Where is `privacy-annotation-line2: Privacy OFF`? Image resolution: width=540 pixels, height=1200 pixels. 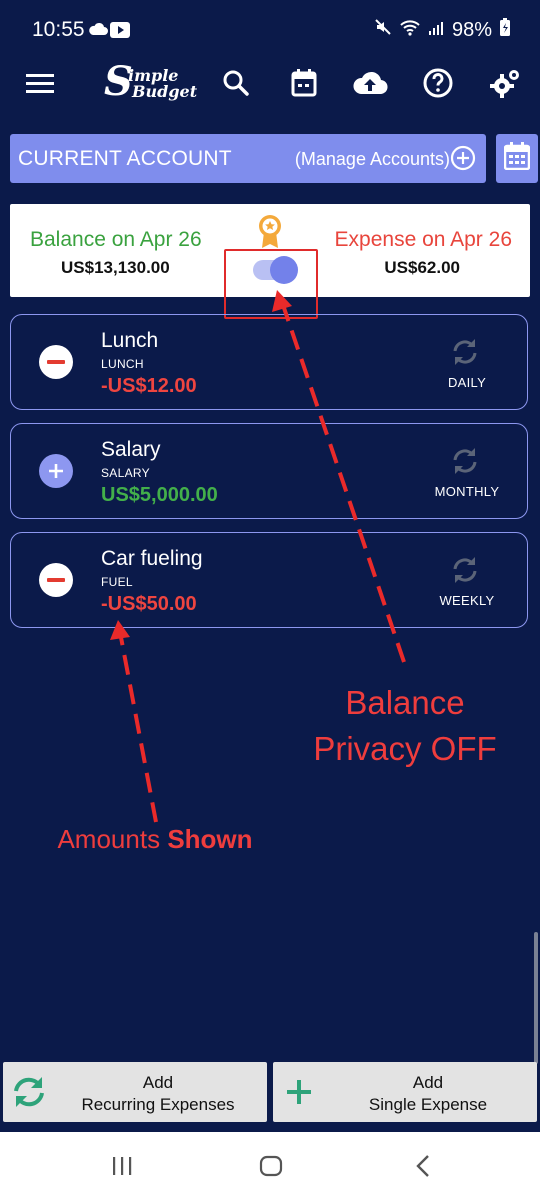 privacy-annotation-line2: Privacy OFF is located at coordinates (405, 748).